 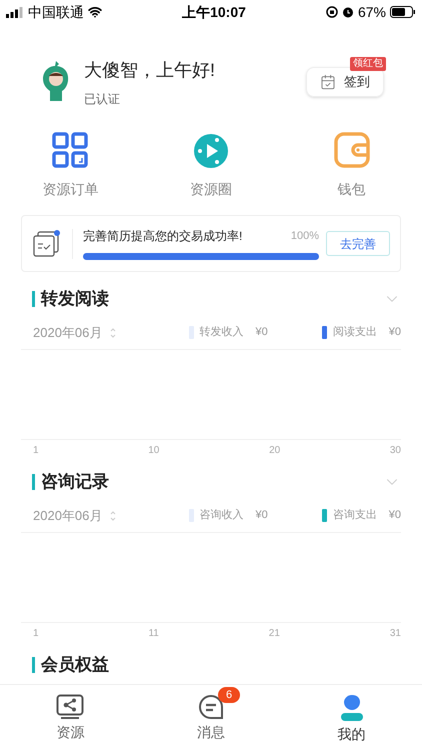 I want to click on axis-label: 20, so click(x=274, y=451).